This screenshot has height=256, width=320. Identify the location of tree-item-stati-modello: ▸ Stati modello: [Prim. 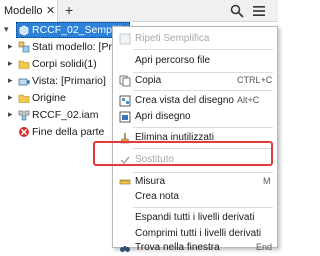
(62, 47).